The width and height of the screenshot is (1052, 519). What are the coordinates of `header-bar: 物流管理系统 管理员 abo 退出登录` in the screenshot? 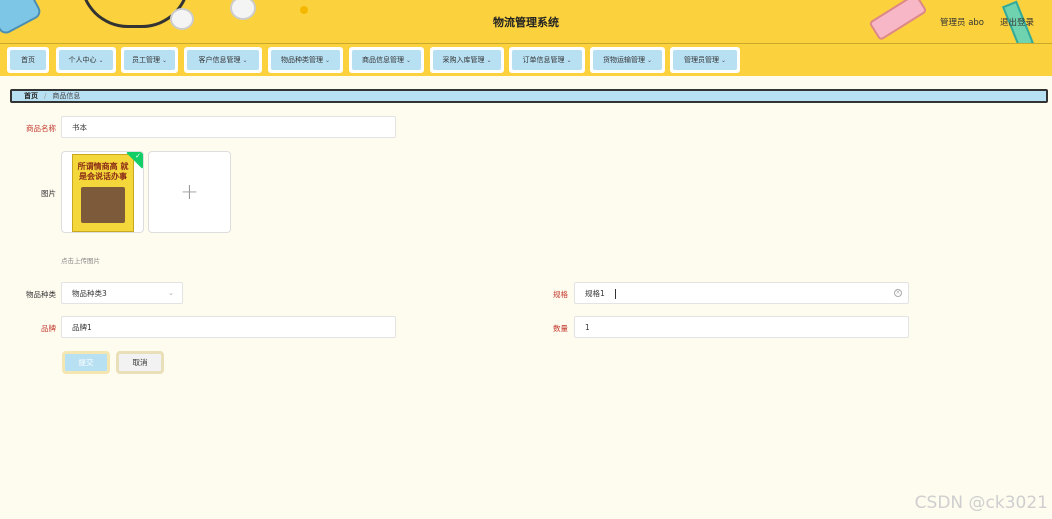 It's located at (526, 22).